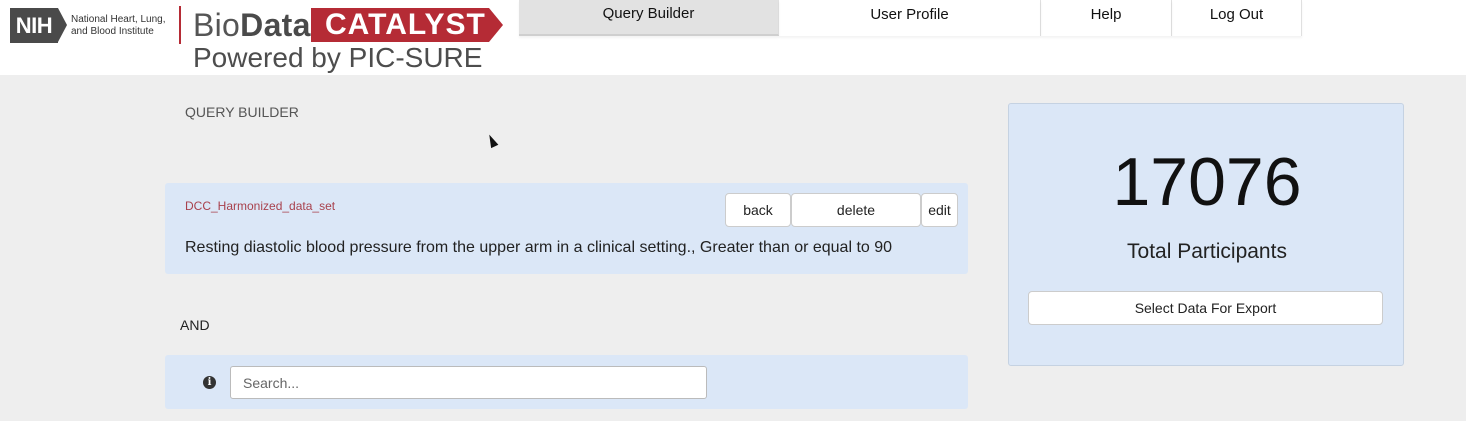 This screenshot has width=1466, height=421. What do you see at coordinates (112, 31) in the screenshot?
I see `institute-name-line2: and Blood Institute` at bounding box center [112, 31].